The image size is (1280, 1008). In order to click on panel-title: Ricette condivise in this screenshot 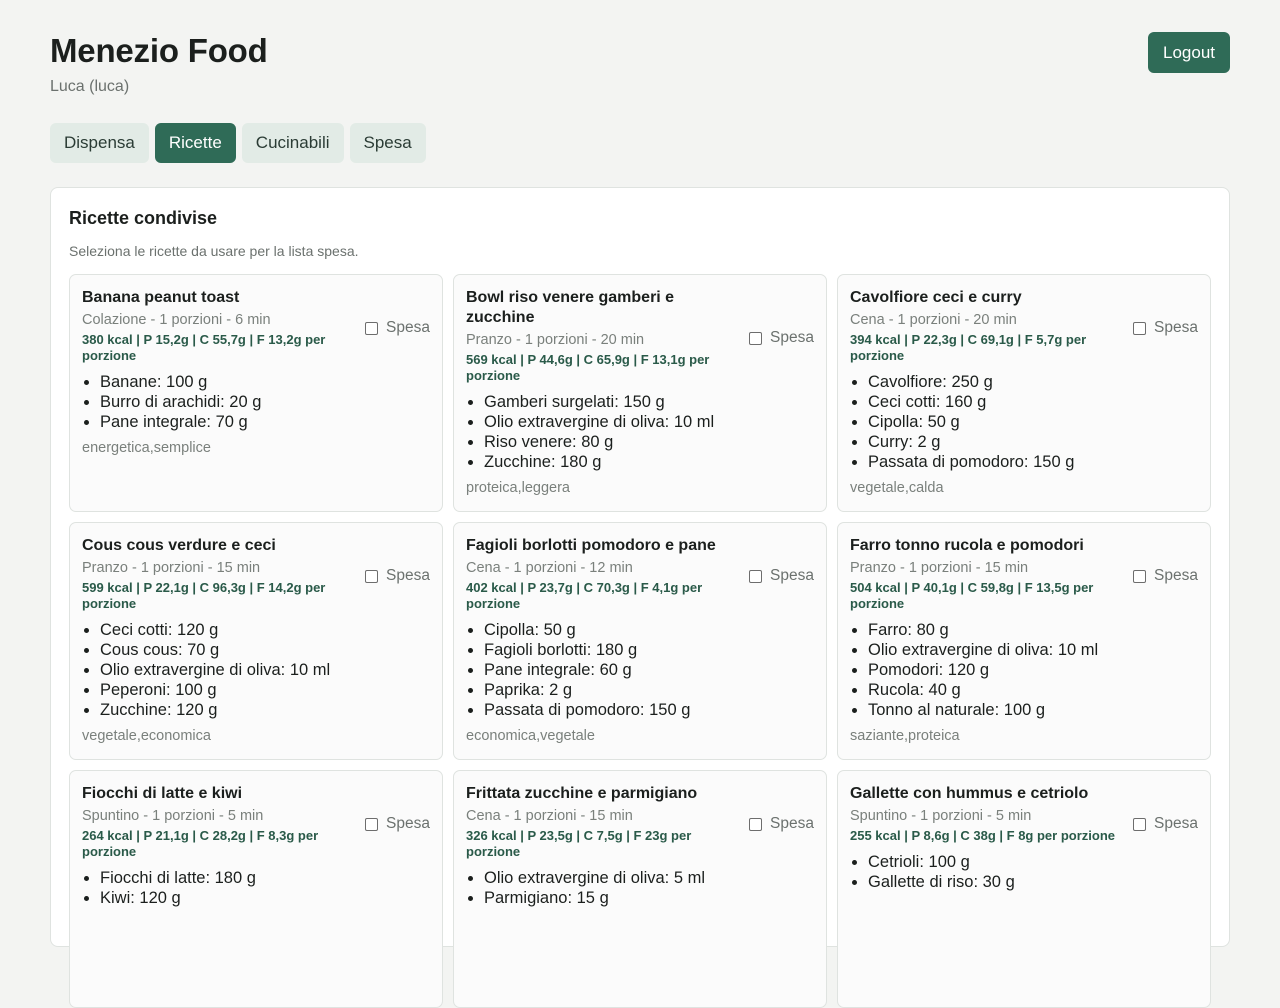, I will do `click(143, 218)`.